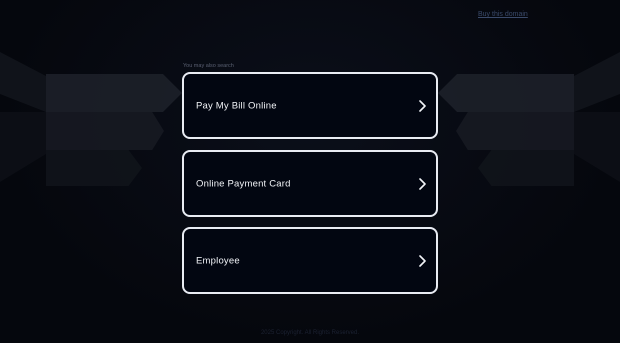  Describe the element at coordinates (243, 183) in the screenshot. I see `card-label: Online Payment Card` at that location.